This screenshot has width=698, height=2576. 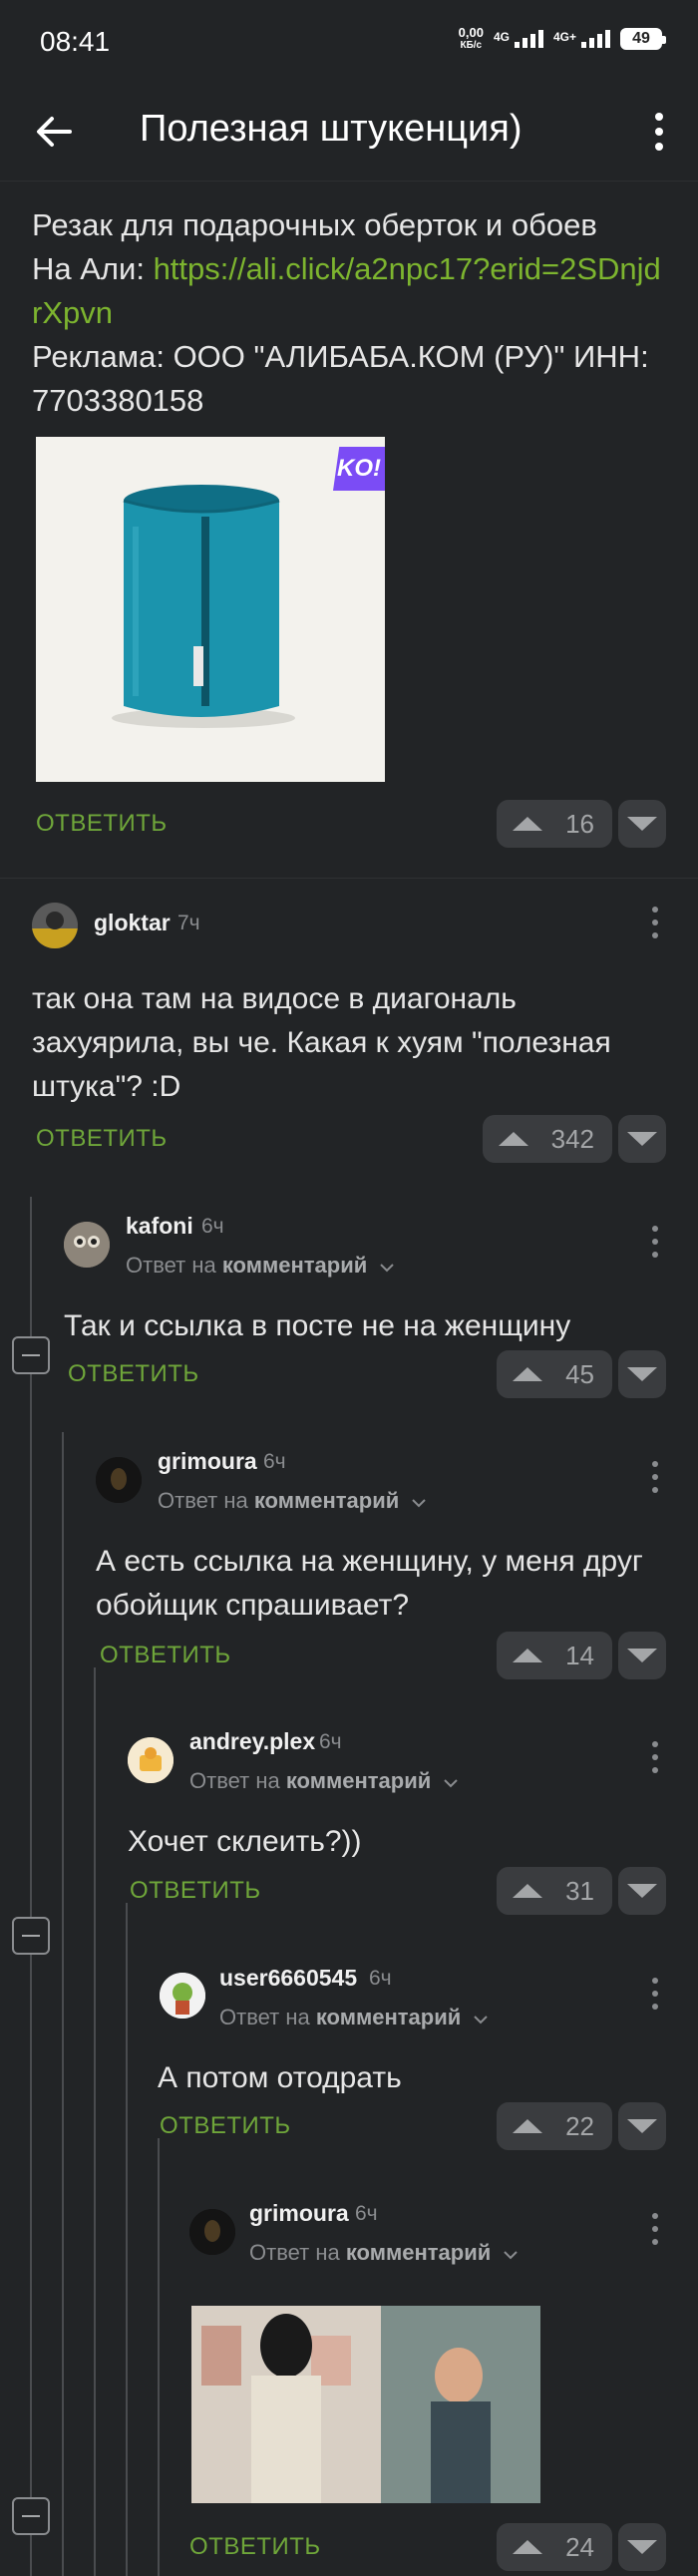 What do you see at coordinates (471, 32) in the screenshot?
I see `network-speed-value: 0,00` at bounding box center [471, 32].